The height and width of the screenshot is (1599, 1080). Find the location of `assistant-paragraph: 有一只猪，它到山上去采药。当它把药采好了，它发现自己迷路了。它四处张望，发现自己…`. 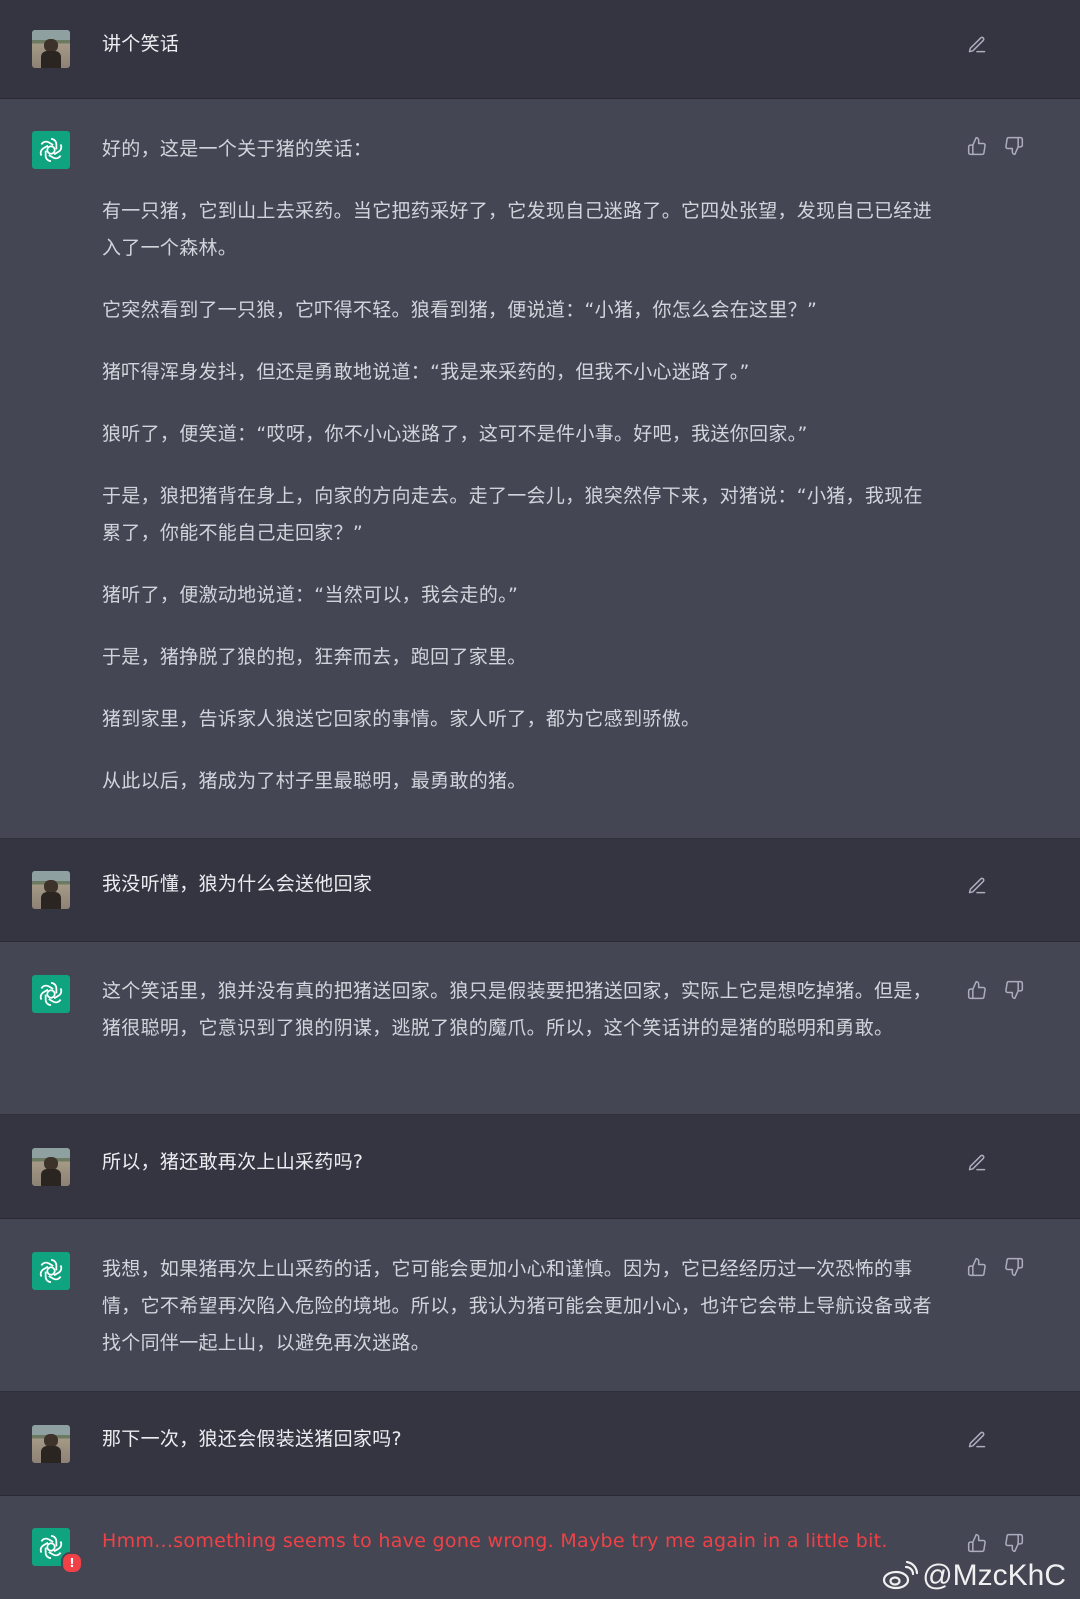

assistant-paragraph: 有一只猪，它到山上去采药。当它把药采好了，它发现自己迷路了。它四处张望，发现自己… is located at coordinates (517, 229).